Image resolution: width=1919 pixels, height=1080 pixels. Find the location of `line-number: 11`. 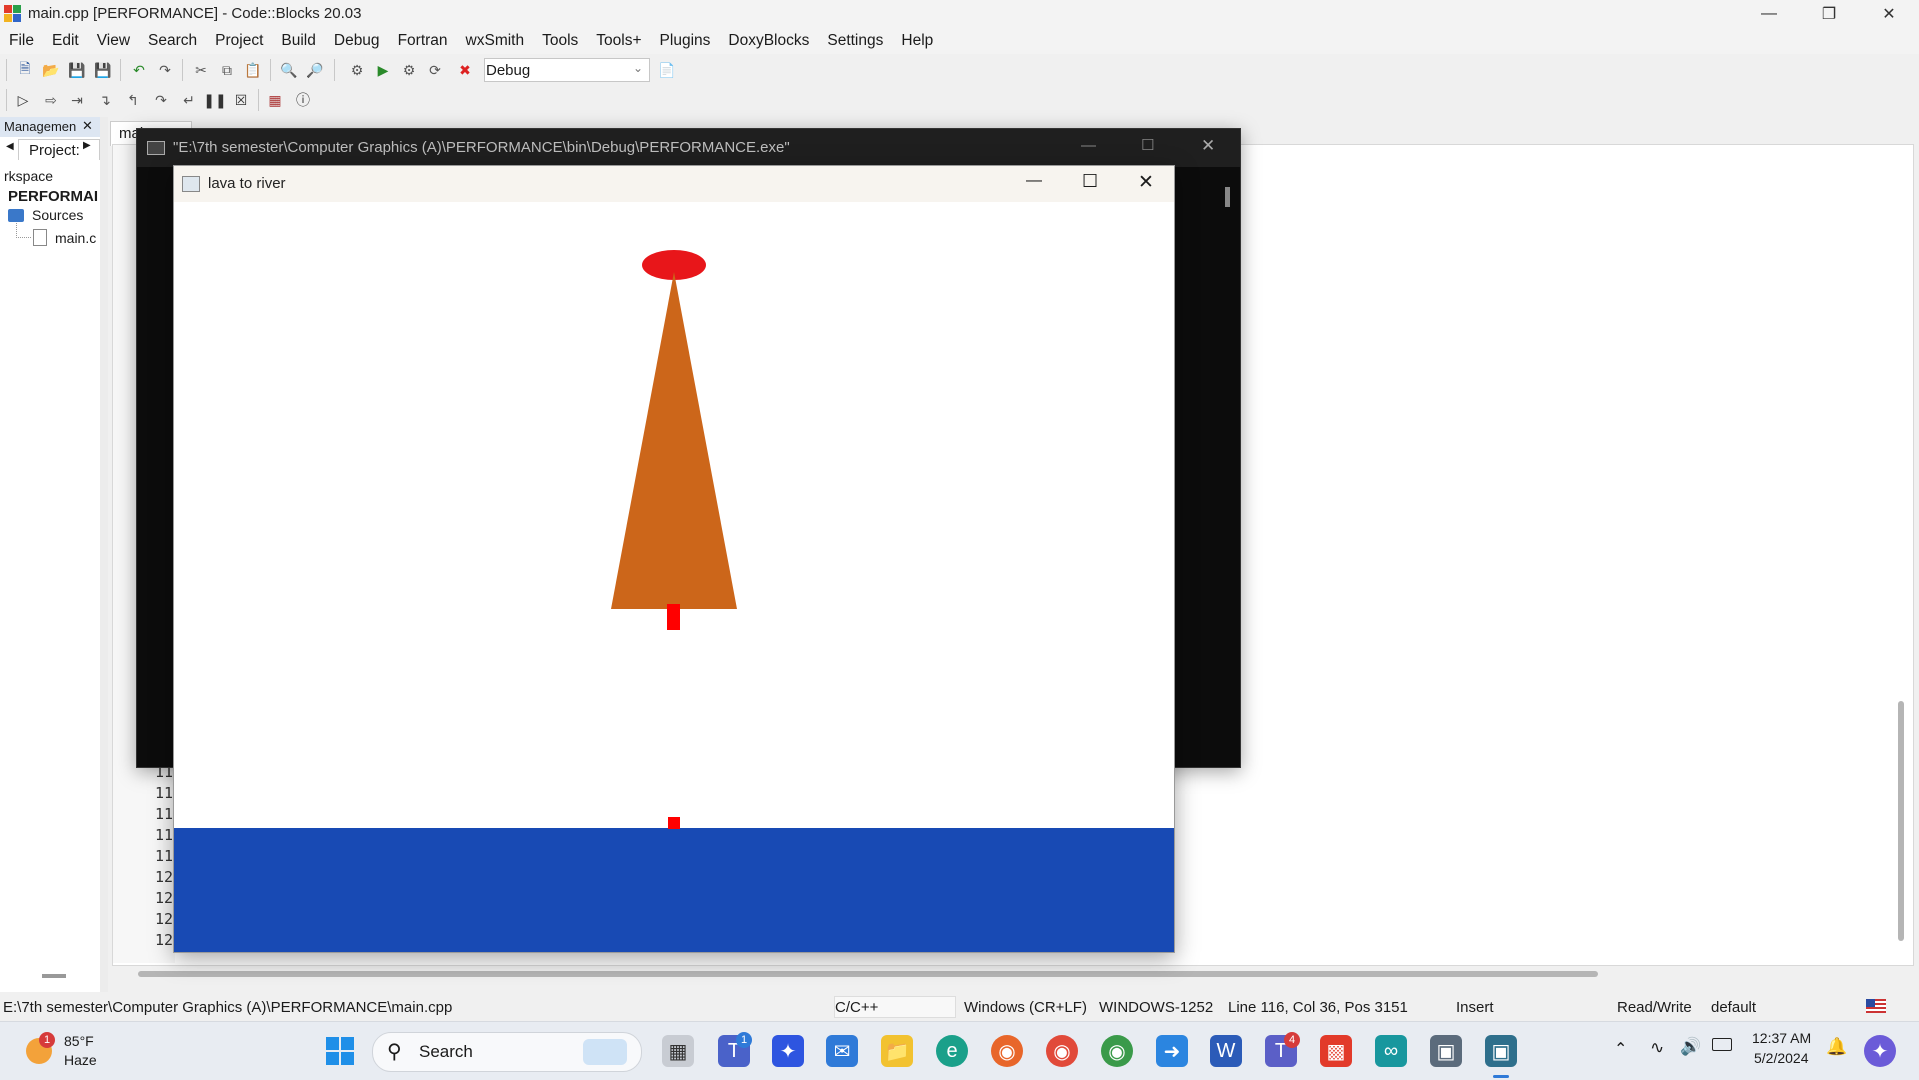

line-number: 11 is located at coordinates (164, 835).